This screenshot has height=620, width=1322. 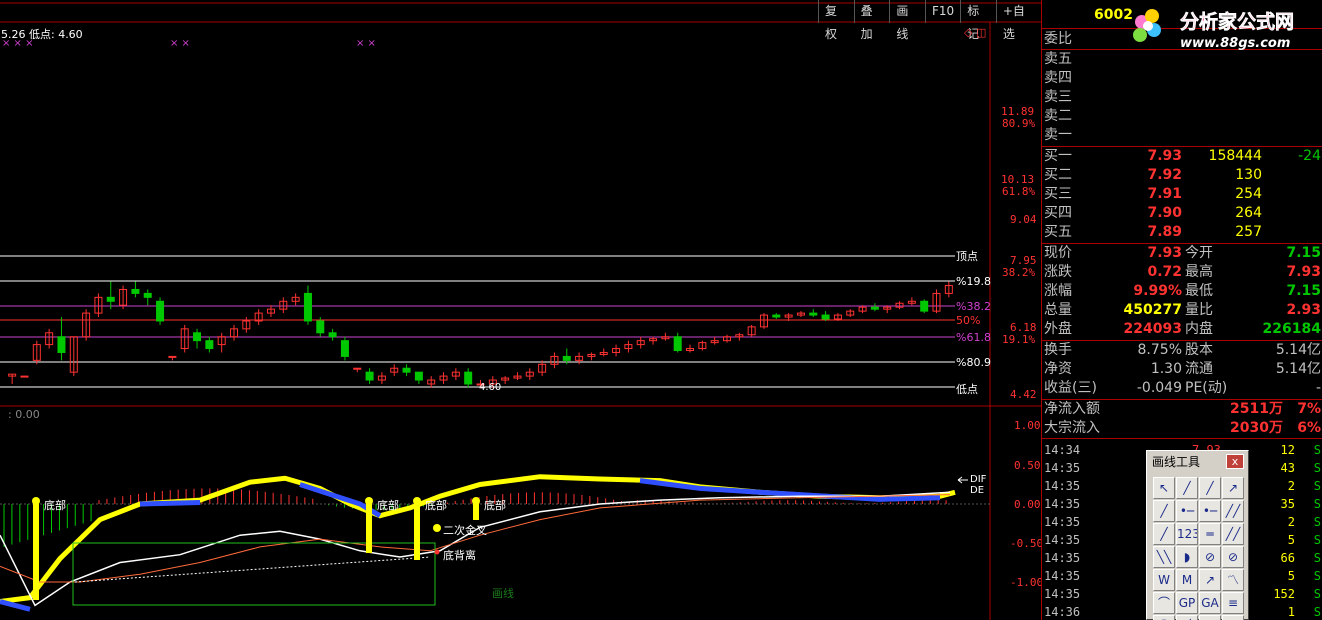 What do you see at coordinates (459, 555) in the screenshot?
I see `divergence-label: 底背离` at bounding box center [459, 555].